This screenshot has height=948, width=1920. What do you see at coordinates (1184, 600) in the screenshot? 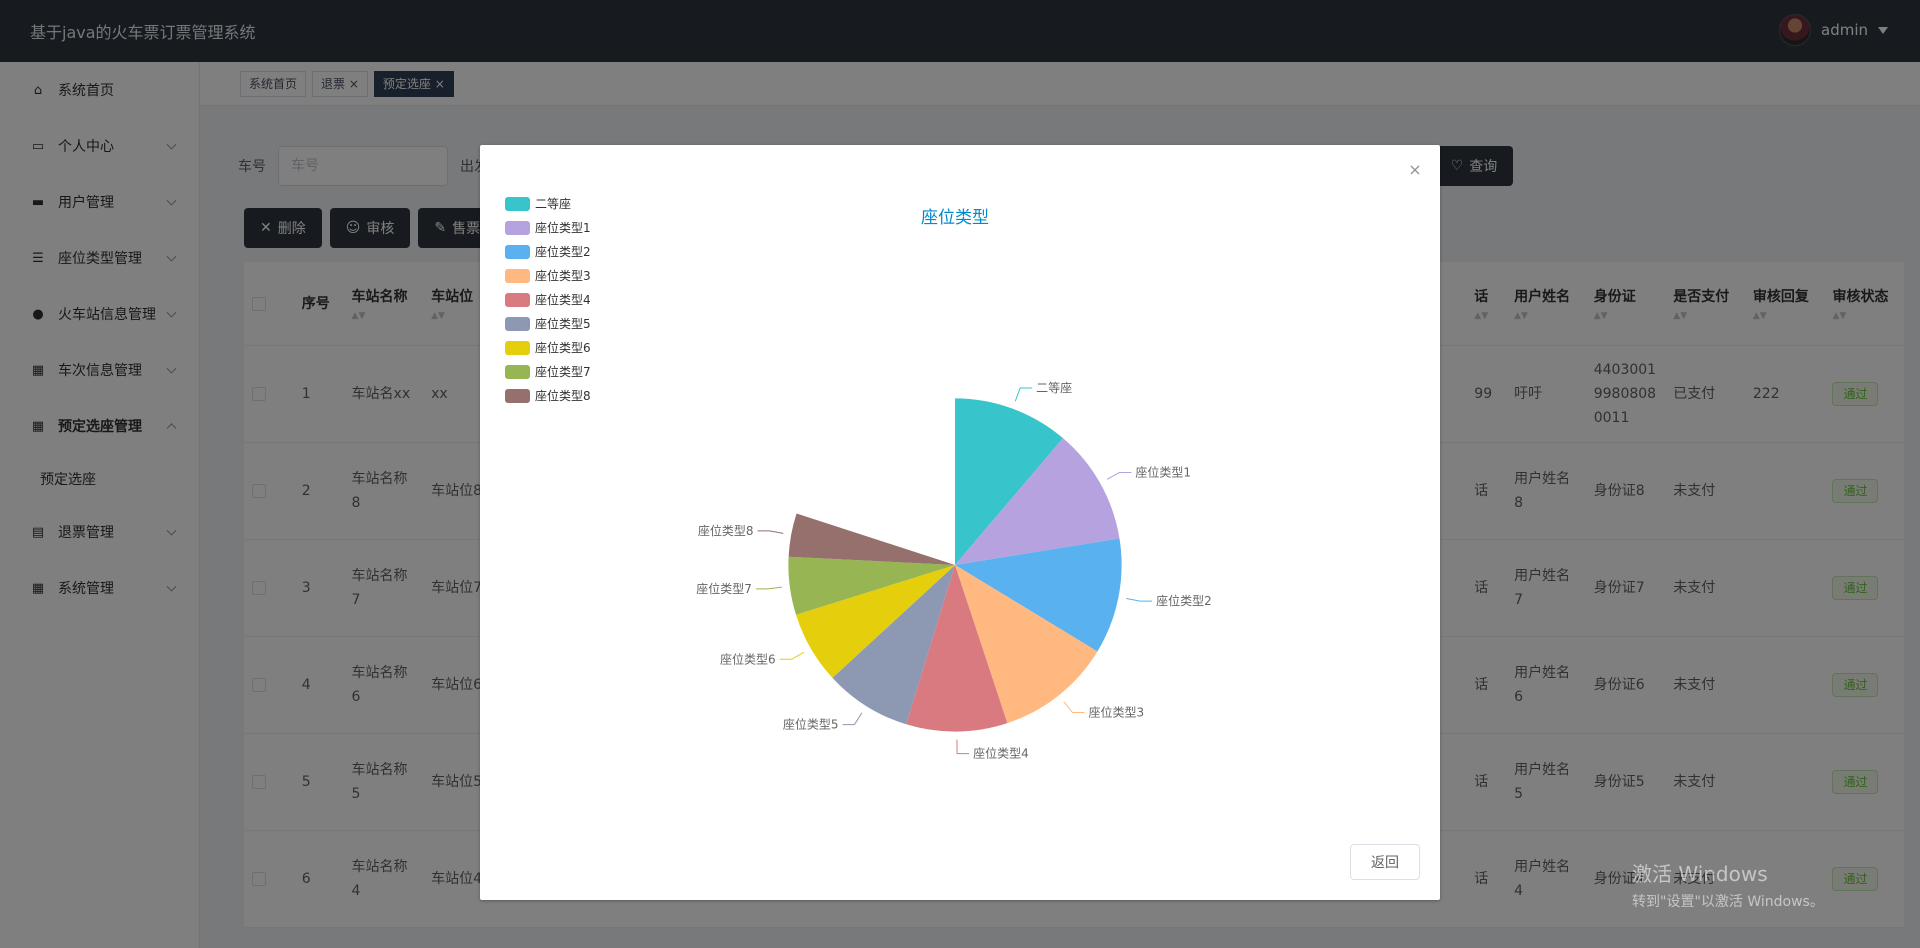
I see `slice-label: 座位类型2` at bounding box center [1184, 600].